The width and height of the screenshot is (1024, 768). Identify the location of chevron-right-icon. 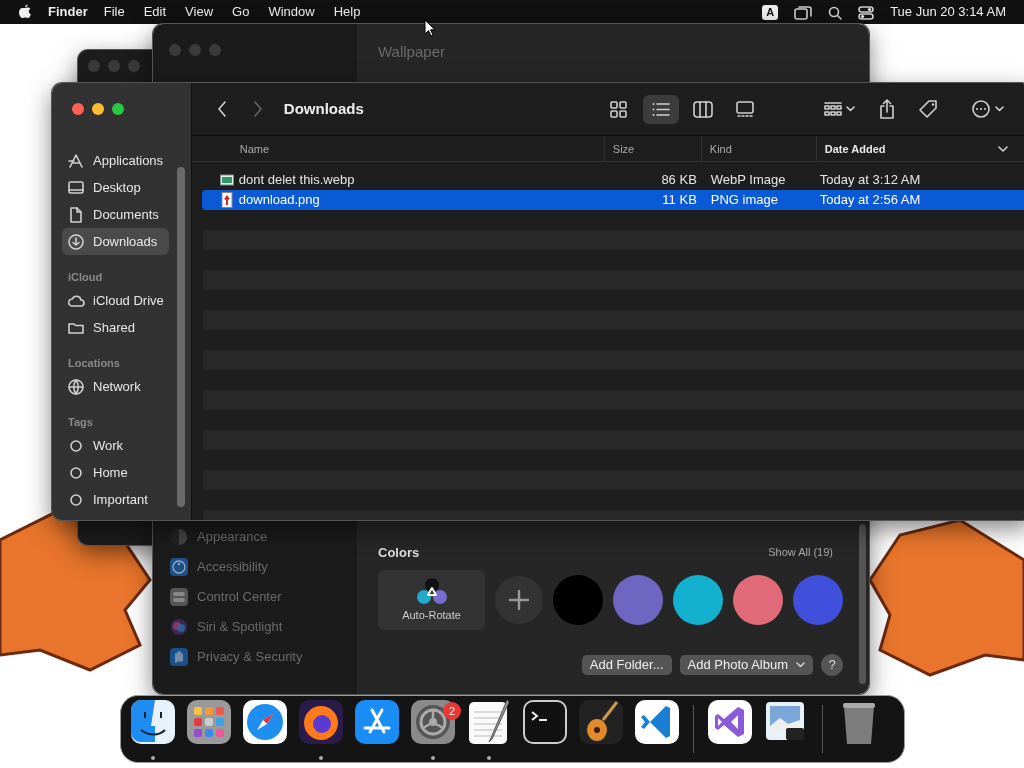
(257, 109).